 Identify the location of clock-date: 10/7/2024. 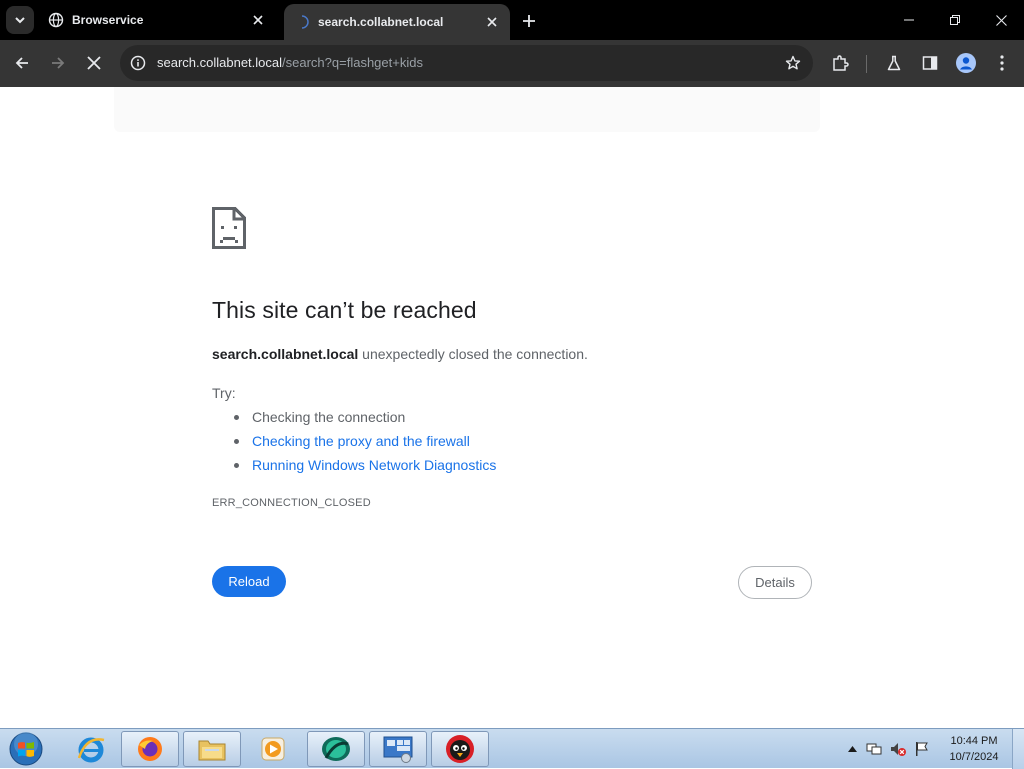
(974, 757).